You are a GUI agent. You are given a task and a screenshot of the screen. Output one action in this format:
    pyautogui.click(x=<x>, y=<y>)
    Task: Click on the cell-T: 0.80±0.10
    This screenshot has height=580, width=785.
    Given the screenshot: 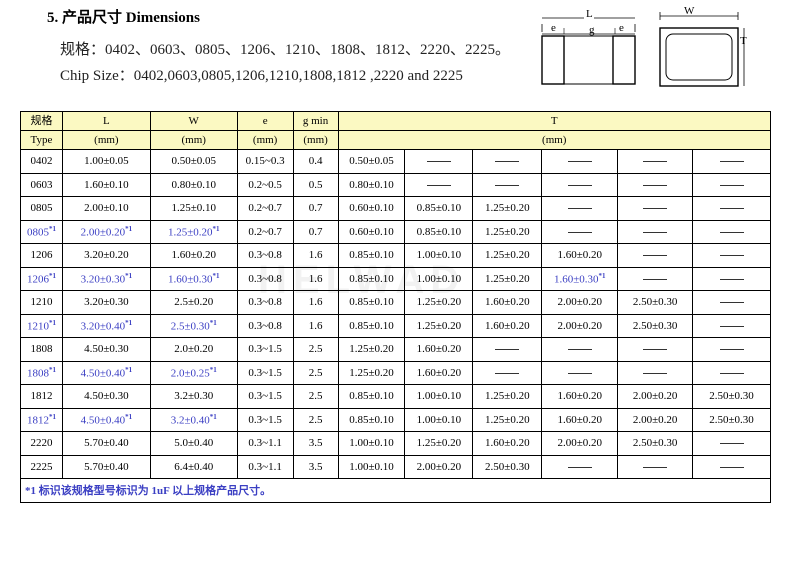 What is the action you would take?
    pyautogui.click(x=371, y=184)
    